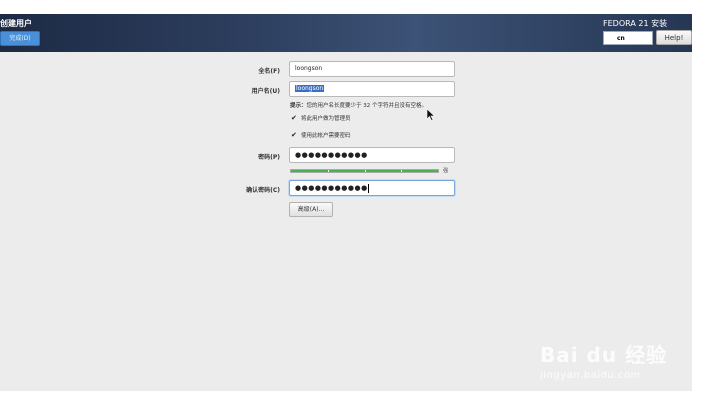  Describe the element at coordinates (269, 71) in the screenshot. I see `fullname-label: 全名(F)` at that location.